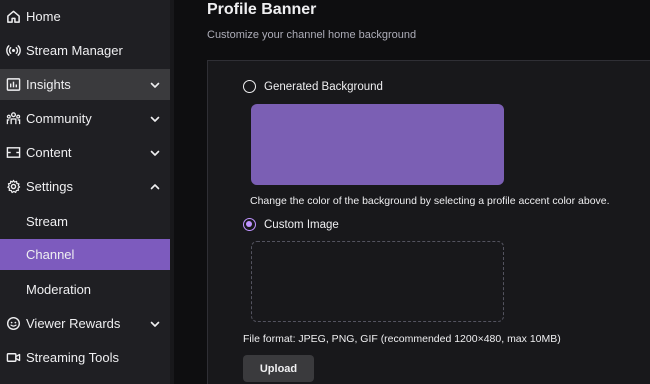 The height and width of the screenshot is (384, 650). I want to click on sidebar-item-insights: Insights, so click(85, 84).